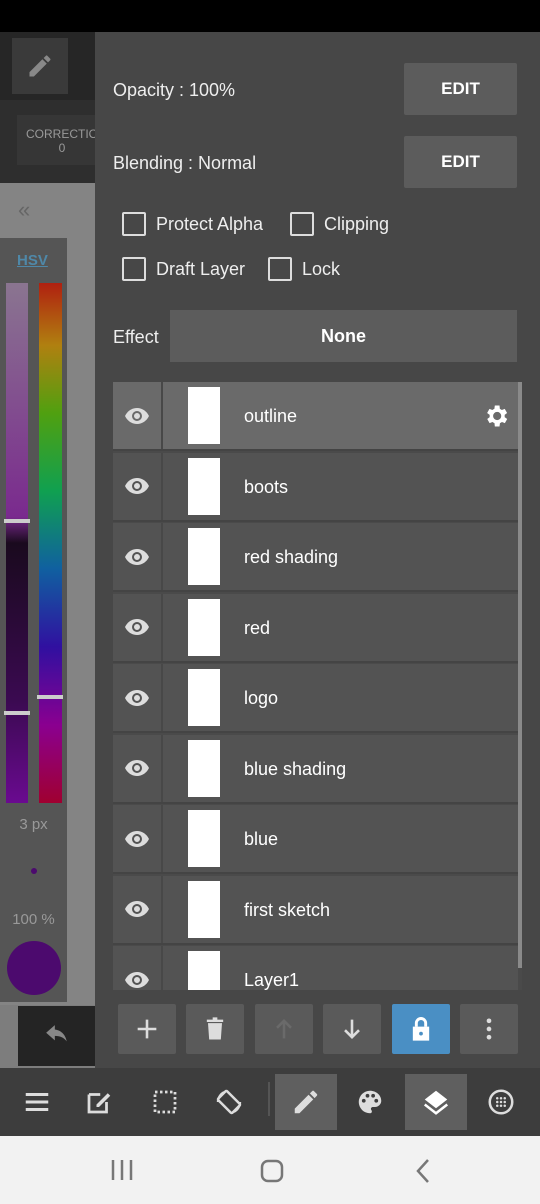 Image resolution: width=540 pixels, height=1204 pixels. I want to click on palette-icon, so click(370, 1102).